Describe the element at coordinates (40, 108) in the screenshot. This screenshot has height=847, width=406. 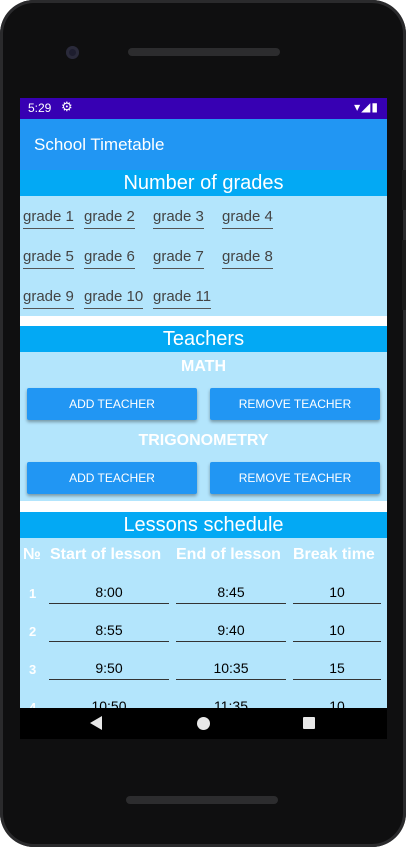
I see `status-time: 5:29` at that location.